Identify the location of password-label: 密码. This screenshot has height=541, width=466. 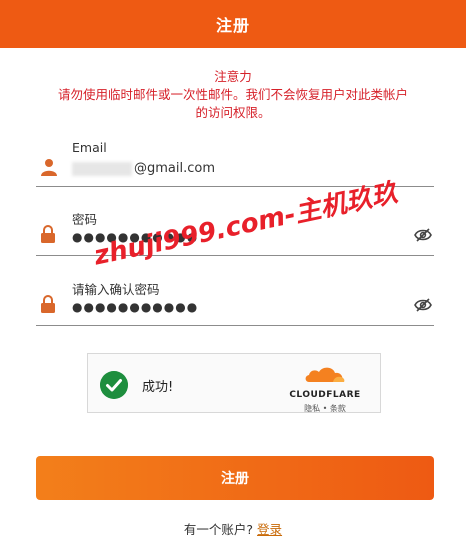
(85, 219).